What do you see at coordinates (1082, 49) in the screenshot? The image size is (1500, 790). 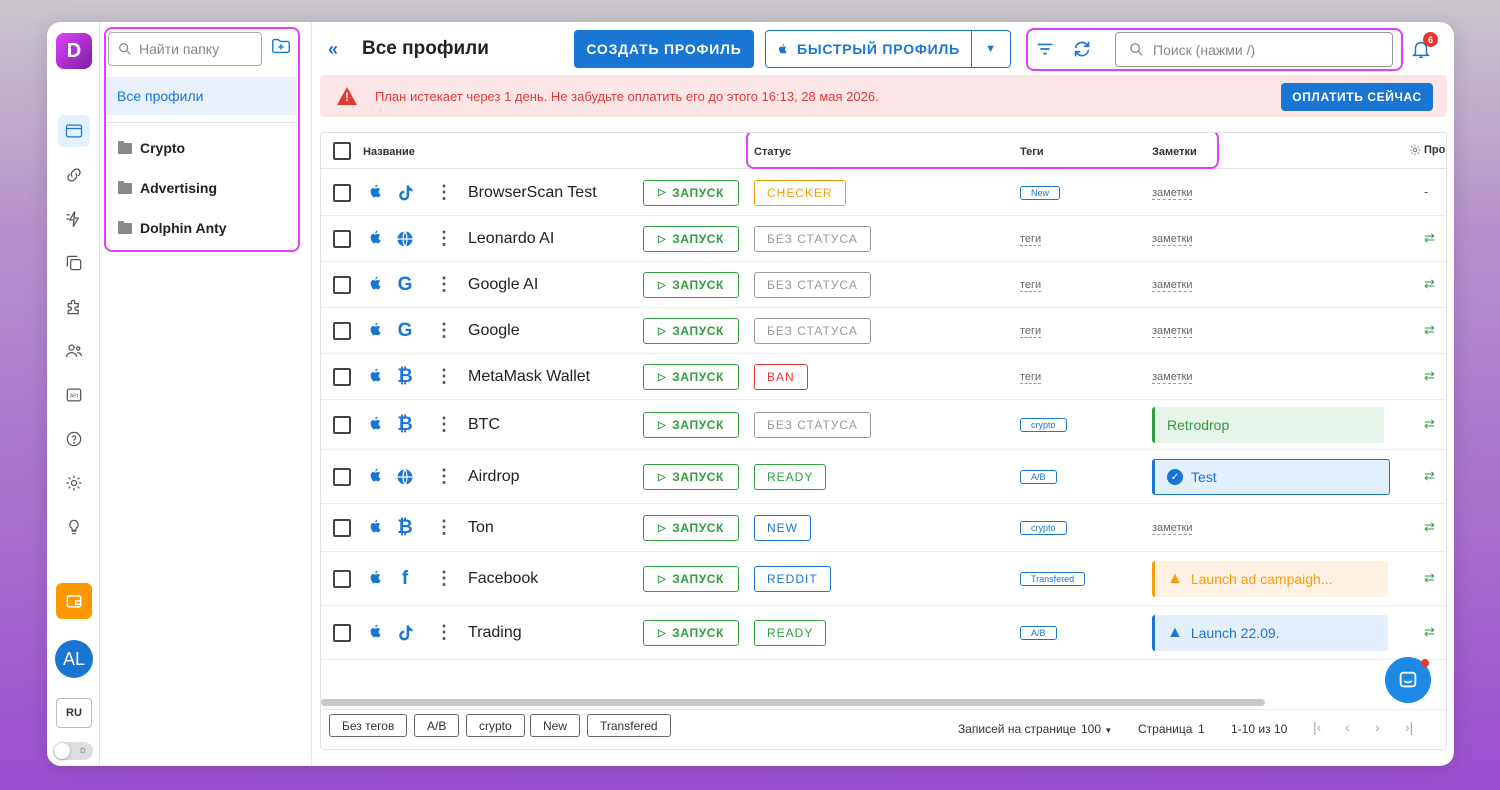 I see `refresh-icon` at bounding box center [1082, 49].